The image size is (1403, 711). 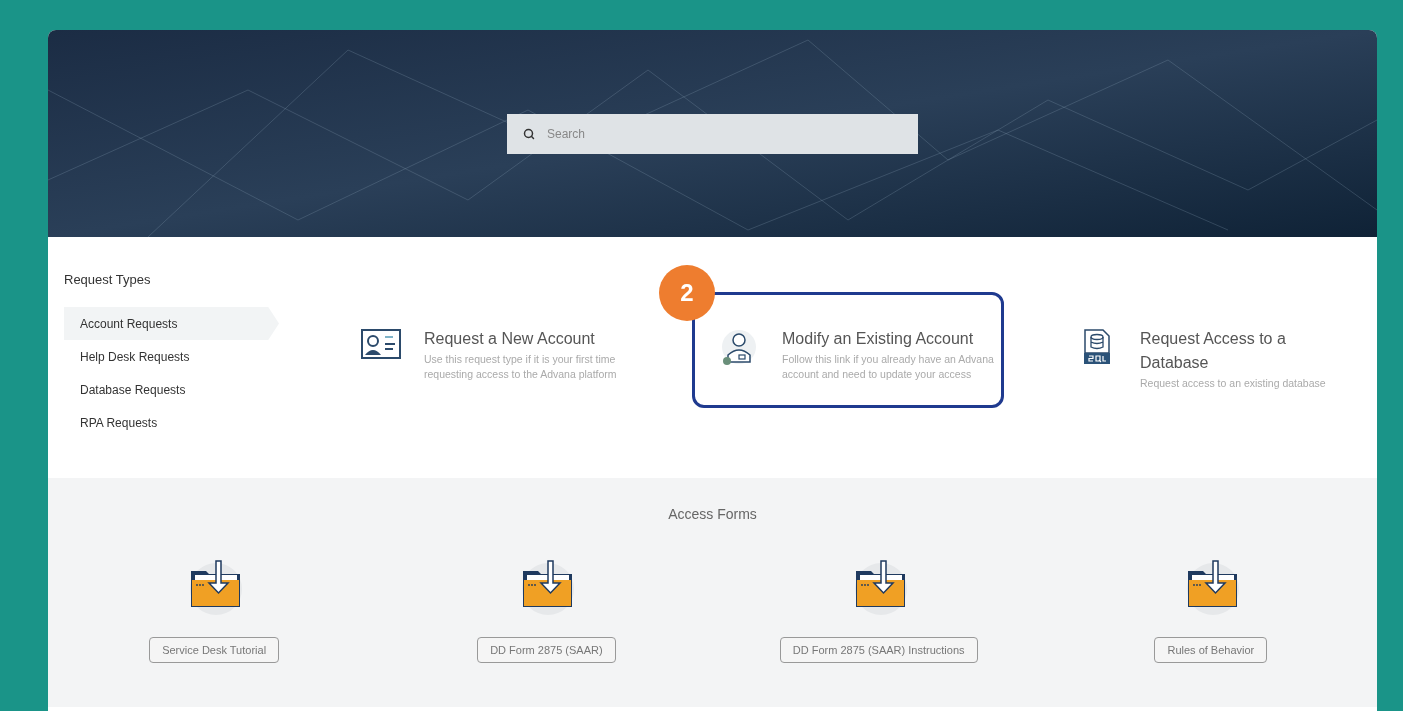 What do you see at coordinates (1211, 650) in the screenshot?
I see `form-link-button: Rules of Behavior` at bounding box center [1211, 650].